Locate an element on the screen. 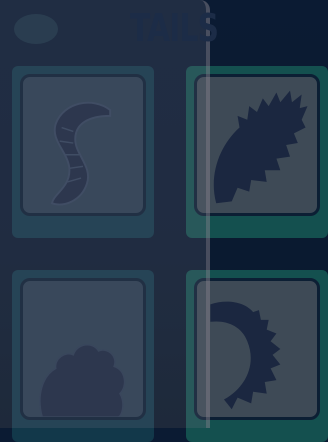 This screenshot has width=328, height=442. leafy-tail-icon is located at coordinates (260, 147).